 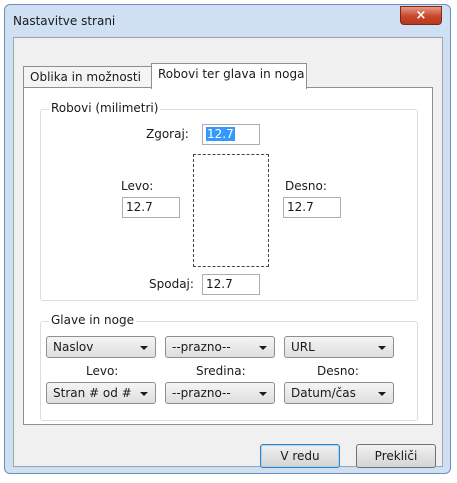 I want to click on header-center-value: --prazno--, so click(x=201, y=347).